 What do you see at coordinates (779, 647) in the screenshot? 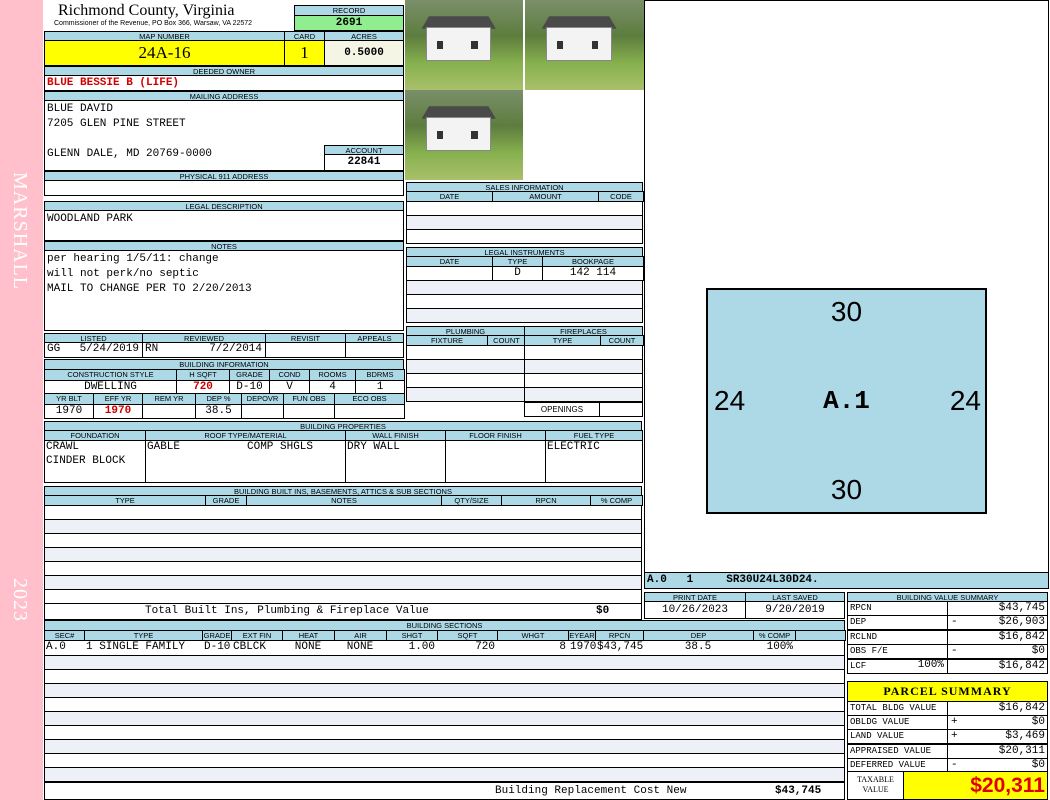
I see `bs-cell: 100%` at bounding box center [779, 647].